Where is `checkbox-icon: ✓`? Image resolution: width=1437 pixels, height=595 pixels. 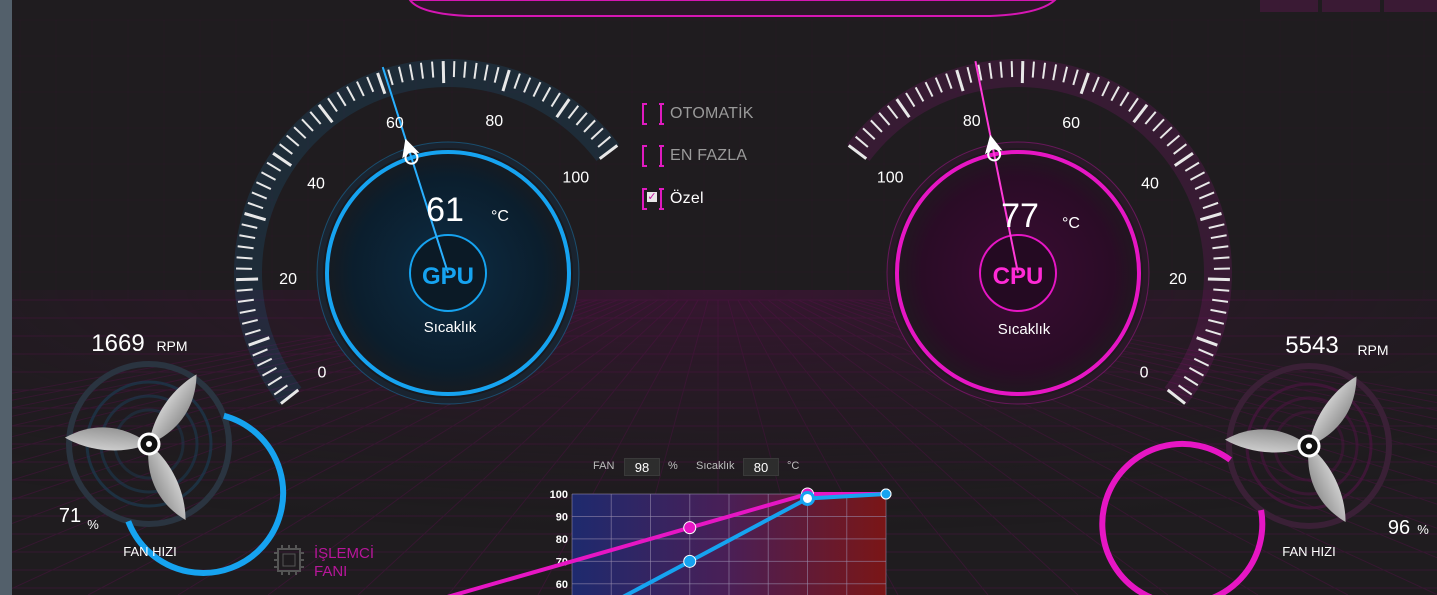 checkbox-icon: ✓ is located at coordinates (652, 199).